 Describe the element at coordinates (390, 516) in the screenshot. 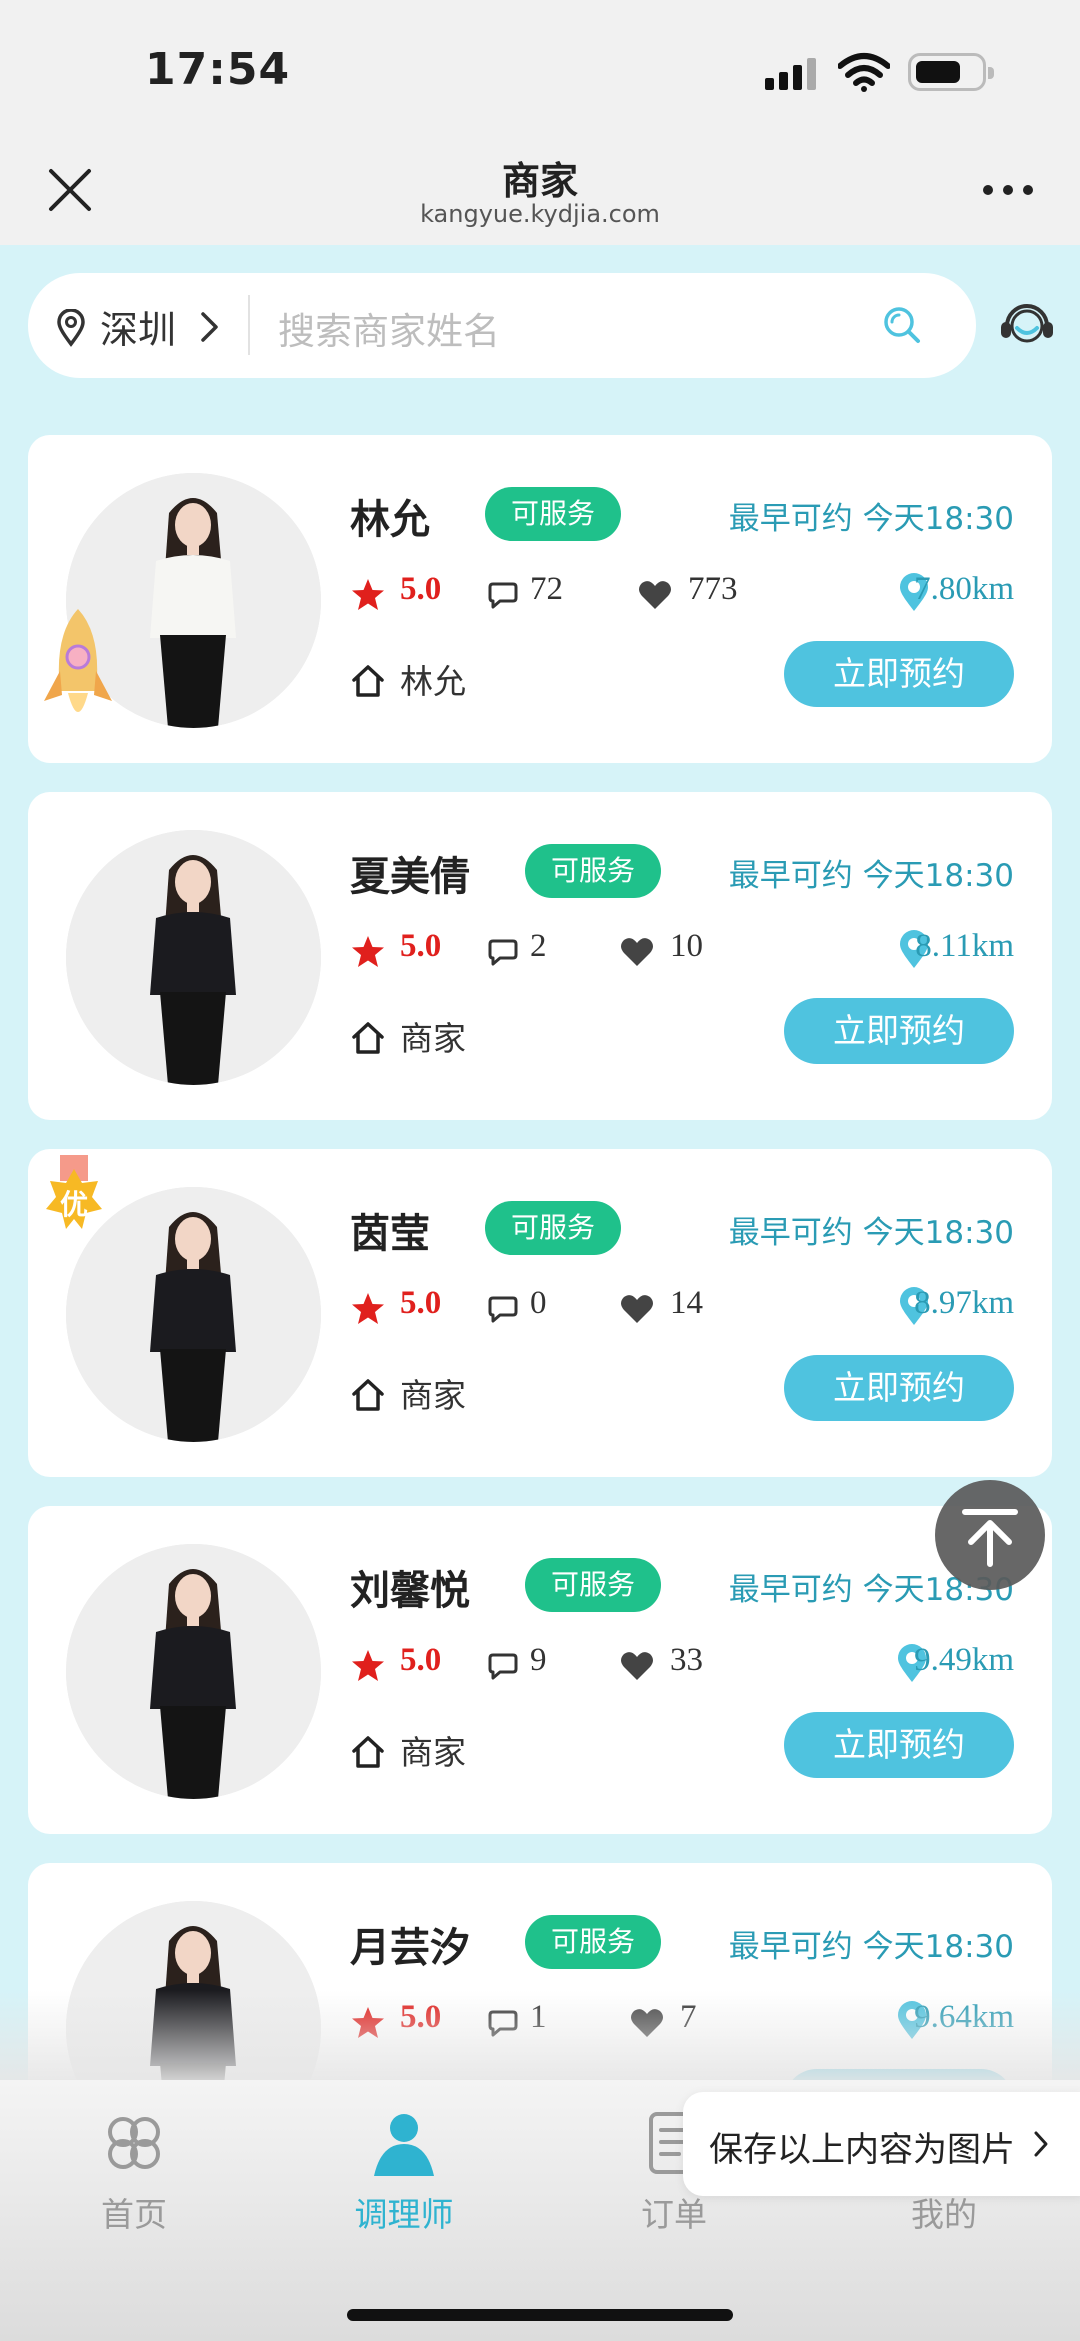

I see `therapist-name: 林允` at that location.